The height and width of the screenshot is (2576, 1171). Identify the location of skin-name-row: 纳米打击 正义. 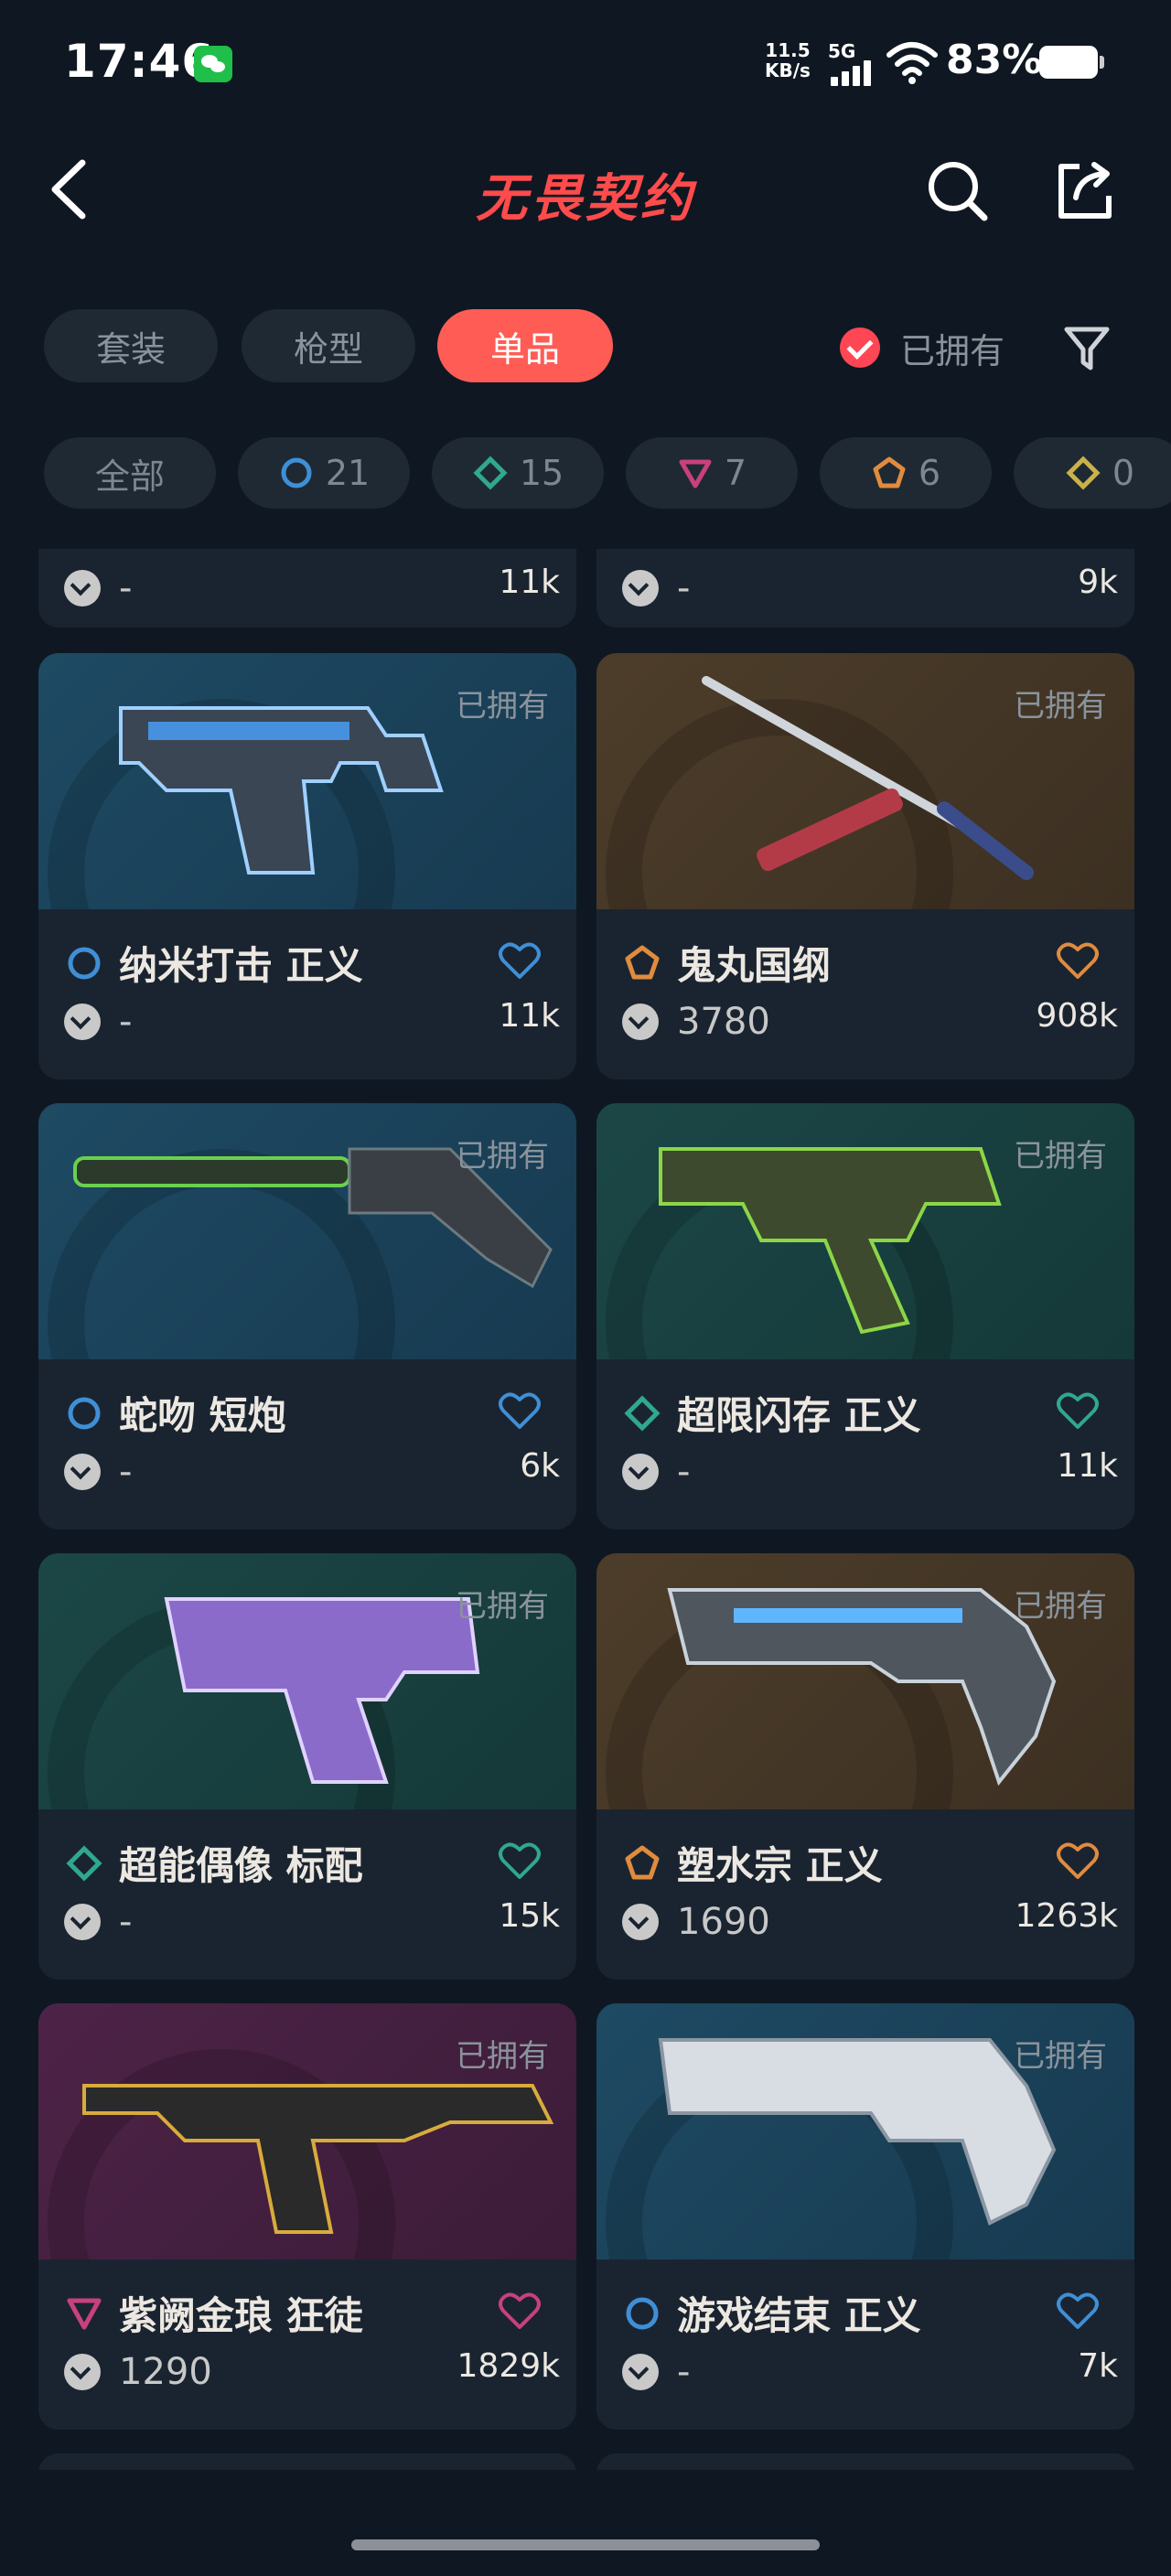
(213, 963).